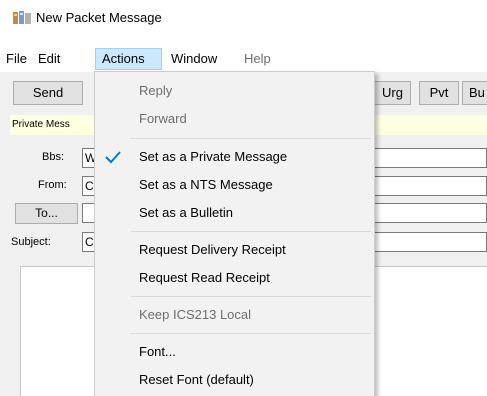  I want to click on menu-item-reply: Reply, so click(234, 91).